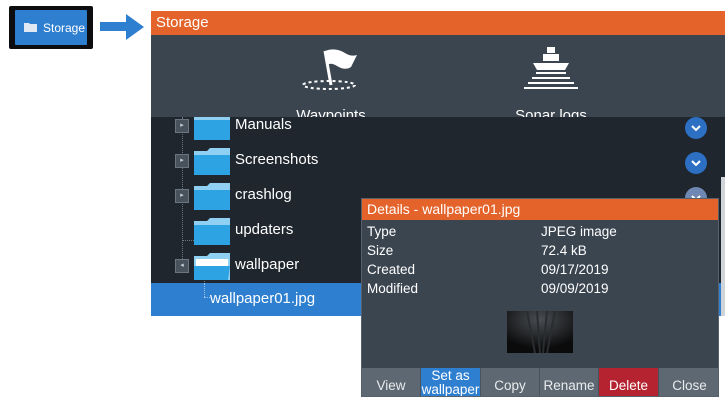  Describe the element at coordinates (629, 382) in the screenshot. I see `delete-button: Delete` at that location.